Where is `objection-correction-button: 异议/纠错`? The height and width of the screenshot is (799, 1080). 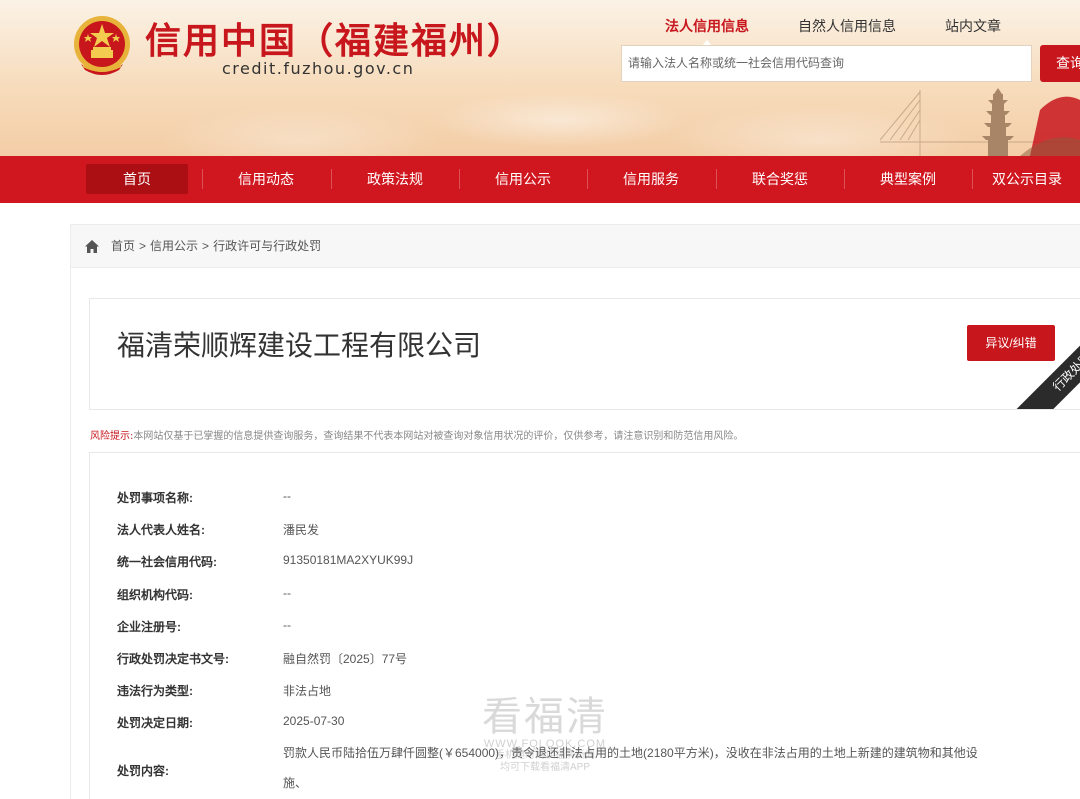 objection-correction-button: 异议/纠错 is located at coordinates (1011, 343).